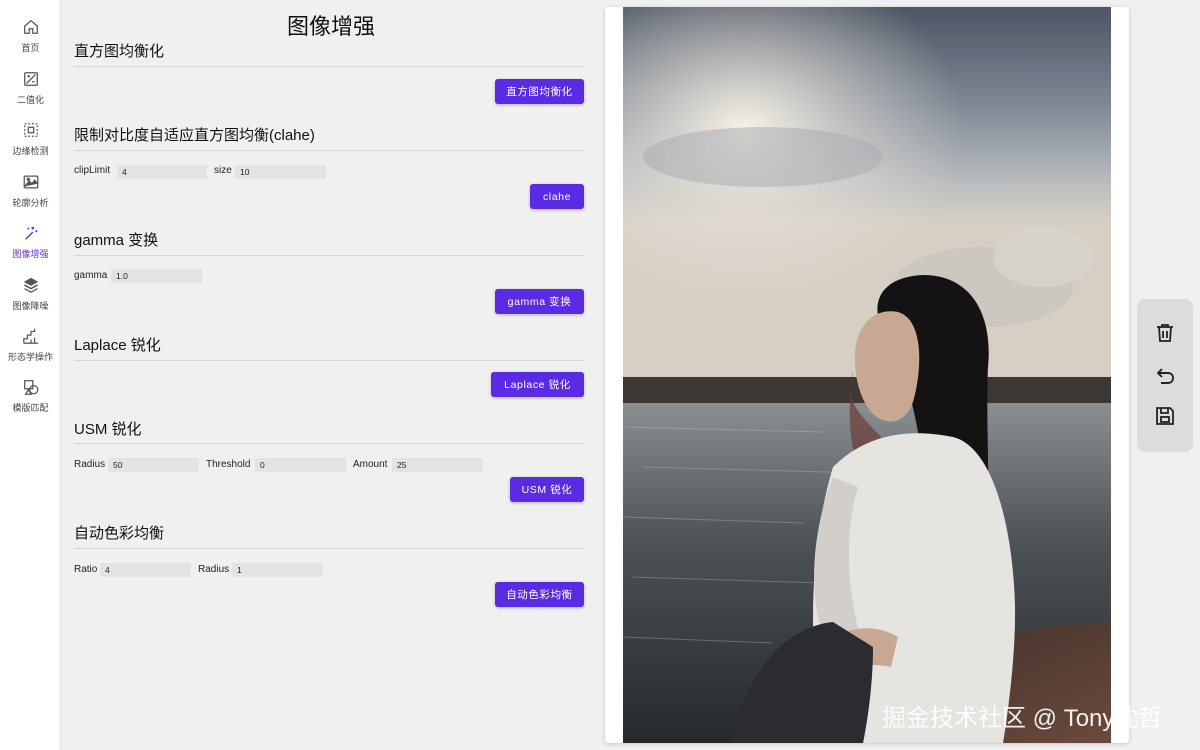 Image resolution: width=1200 pixels, height=750 pixels. What do you see at coordinates (1165, 416) in the screenshot?
I see `save-icon` at bounding box center [1165, 416].